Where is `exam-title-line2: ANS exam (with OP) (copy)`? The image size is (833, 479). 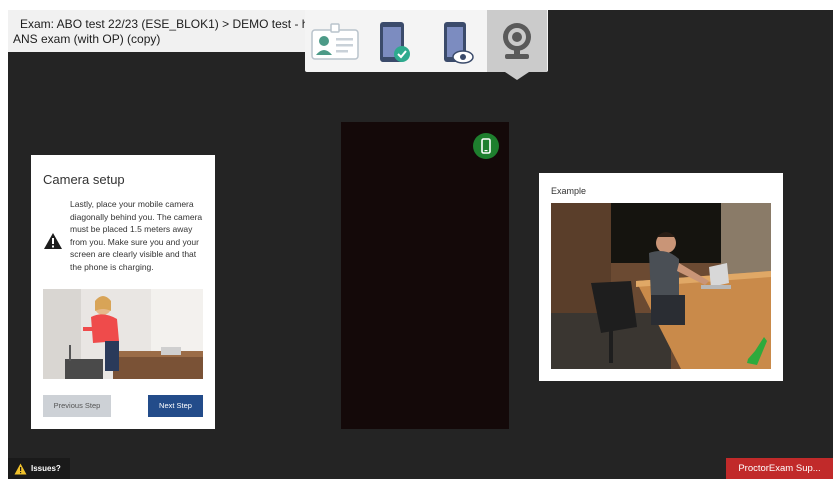
exam-title-line2: ANS exam (with OP) (copy) is located at coordinates (90, 39).